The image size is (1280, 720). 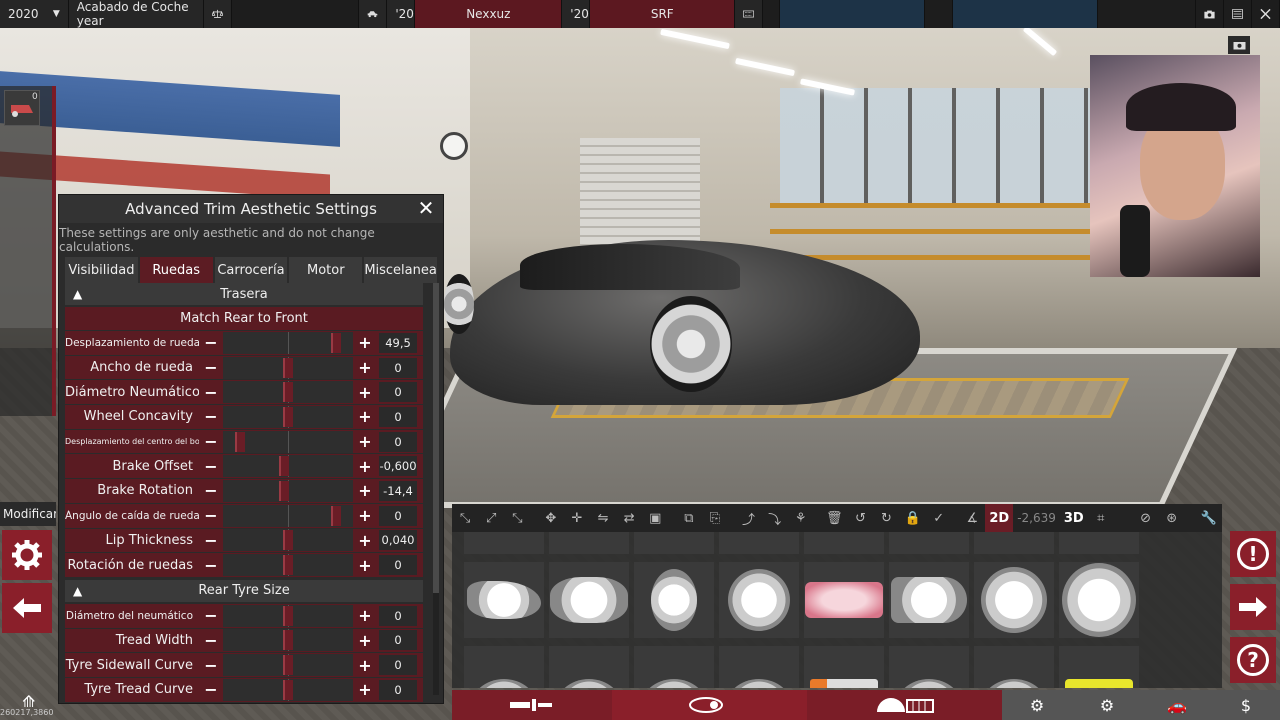 I want to click on redo-icon: ↻, so click(x=886, y=518).